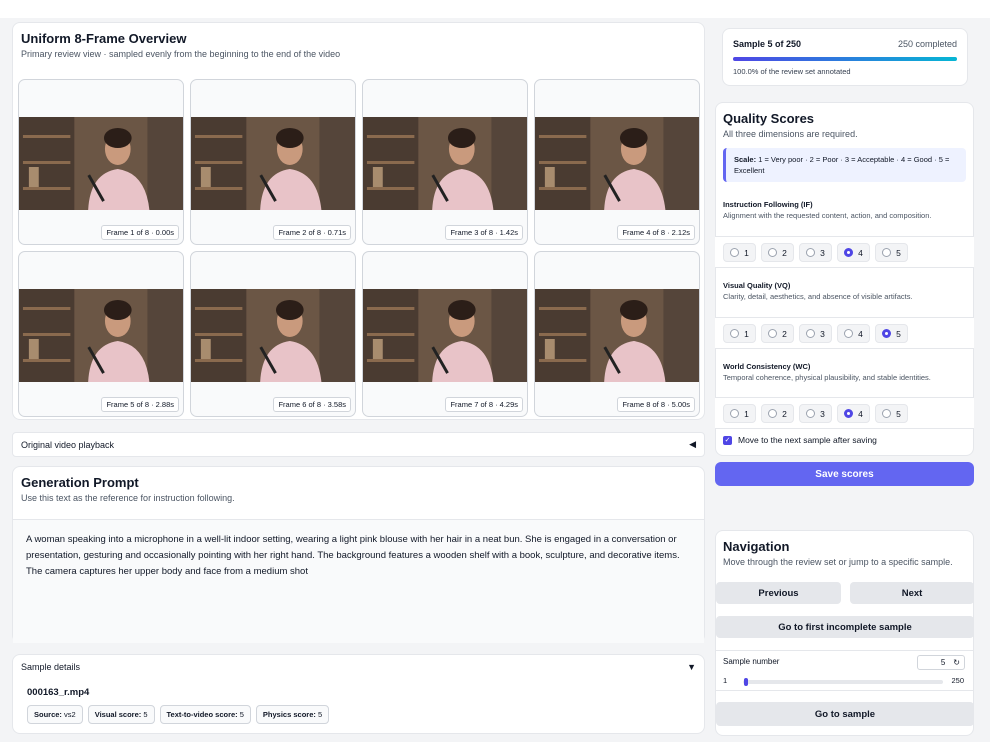 The width and height of the screenshot is (990, 742). I want to click on wc-score-options: 1 2 3 4 5, so click(844, 413).